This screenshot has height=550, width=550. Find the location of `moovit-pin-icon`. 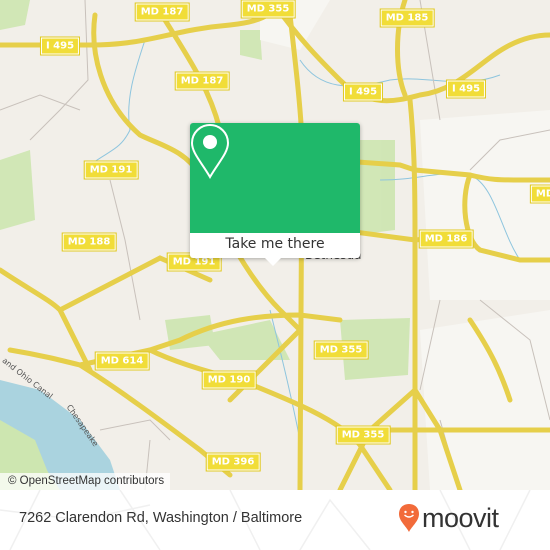

moovit-pin-icon is located at coordinates (409, 518).